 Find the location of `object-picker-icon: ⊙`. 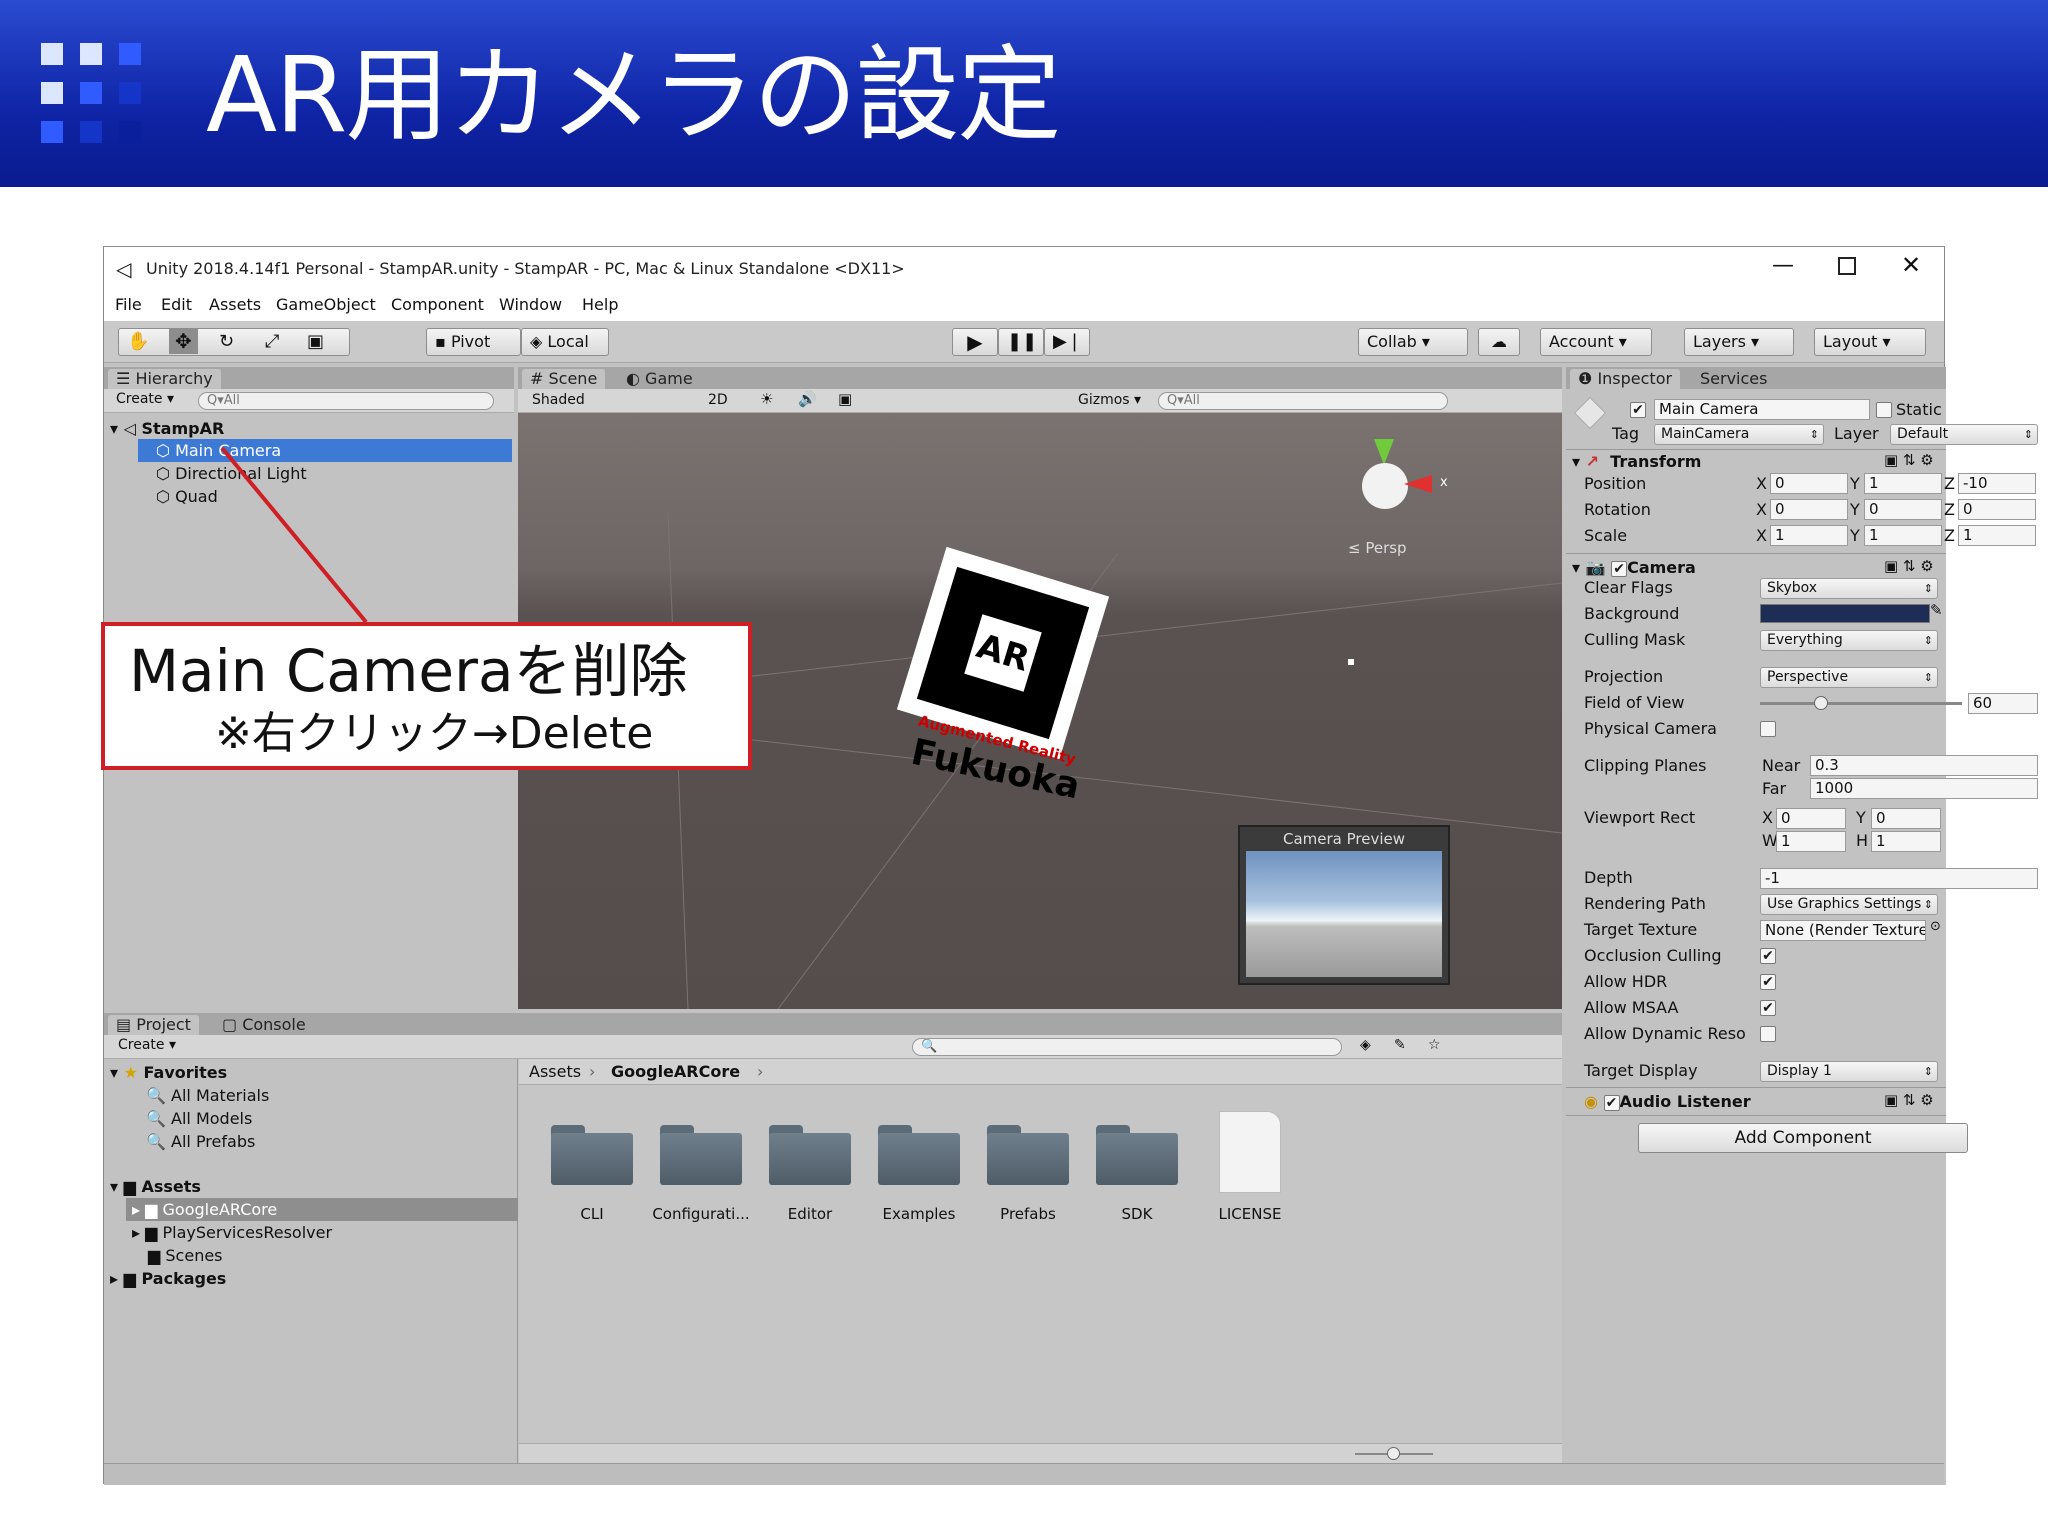

object-picker-icon: ⊙ is located at coordinates (1935, 926).